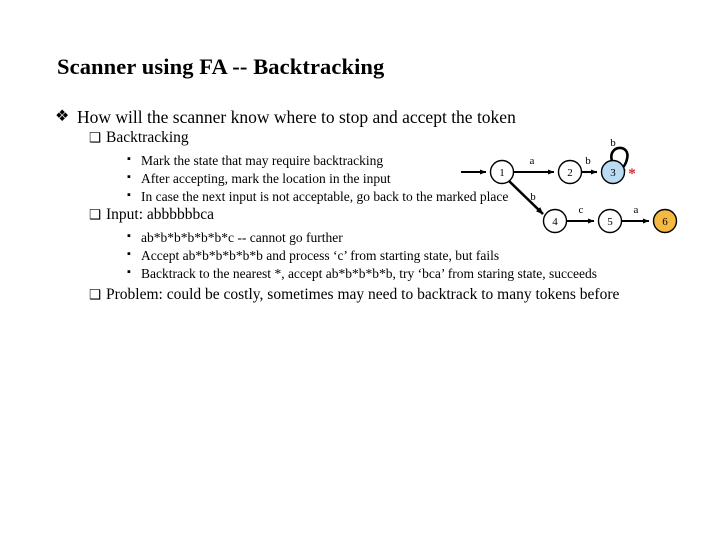  What do you see at coordinates (665, 222) in the screenshot?
I see `state-label-6: 6` at bounding box center [665, 222].